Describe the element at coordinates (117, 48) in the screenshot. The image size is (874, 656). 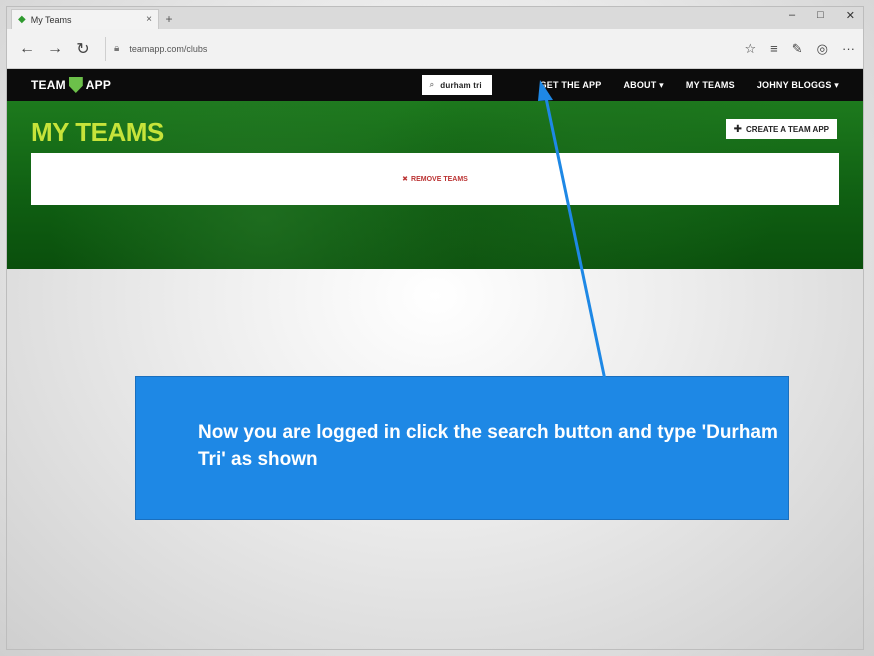
I see `lock-icon: 🔒︎` at that location.